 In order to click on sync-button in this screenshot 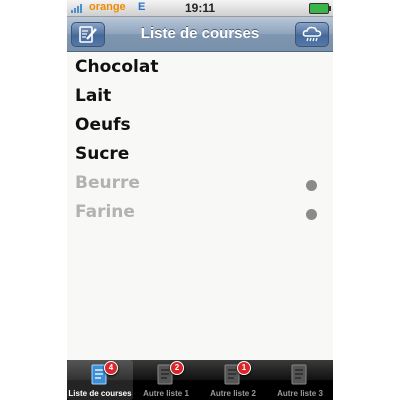, I will do `click(312, 34)`.